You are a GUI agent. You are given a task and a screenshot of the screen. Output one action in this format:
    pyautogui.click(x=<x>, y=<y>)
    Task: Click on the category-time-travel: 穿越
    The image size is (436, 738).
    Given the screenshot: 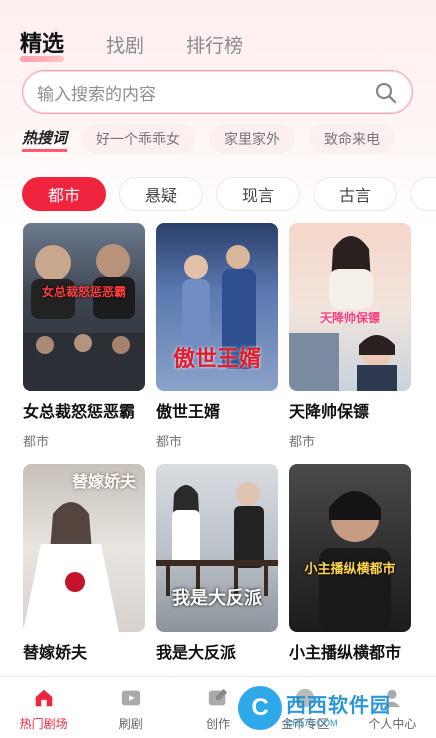 What is the action you would take?
    pyautogui.click(x=423, y=194)
    